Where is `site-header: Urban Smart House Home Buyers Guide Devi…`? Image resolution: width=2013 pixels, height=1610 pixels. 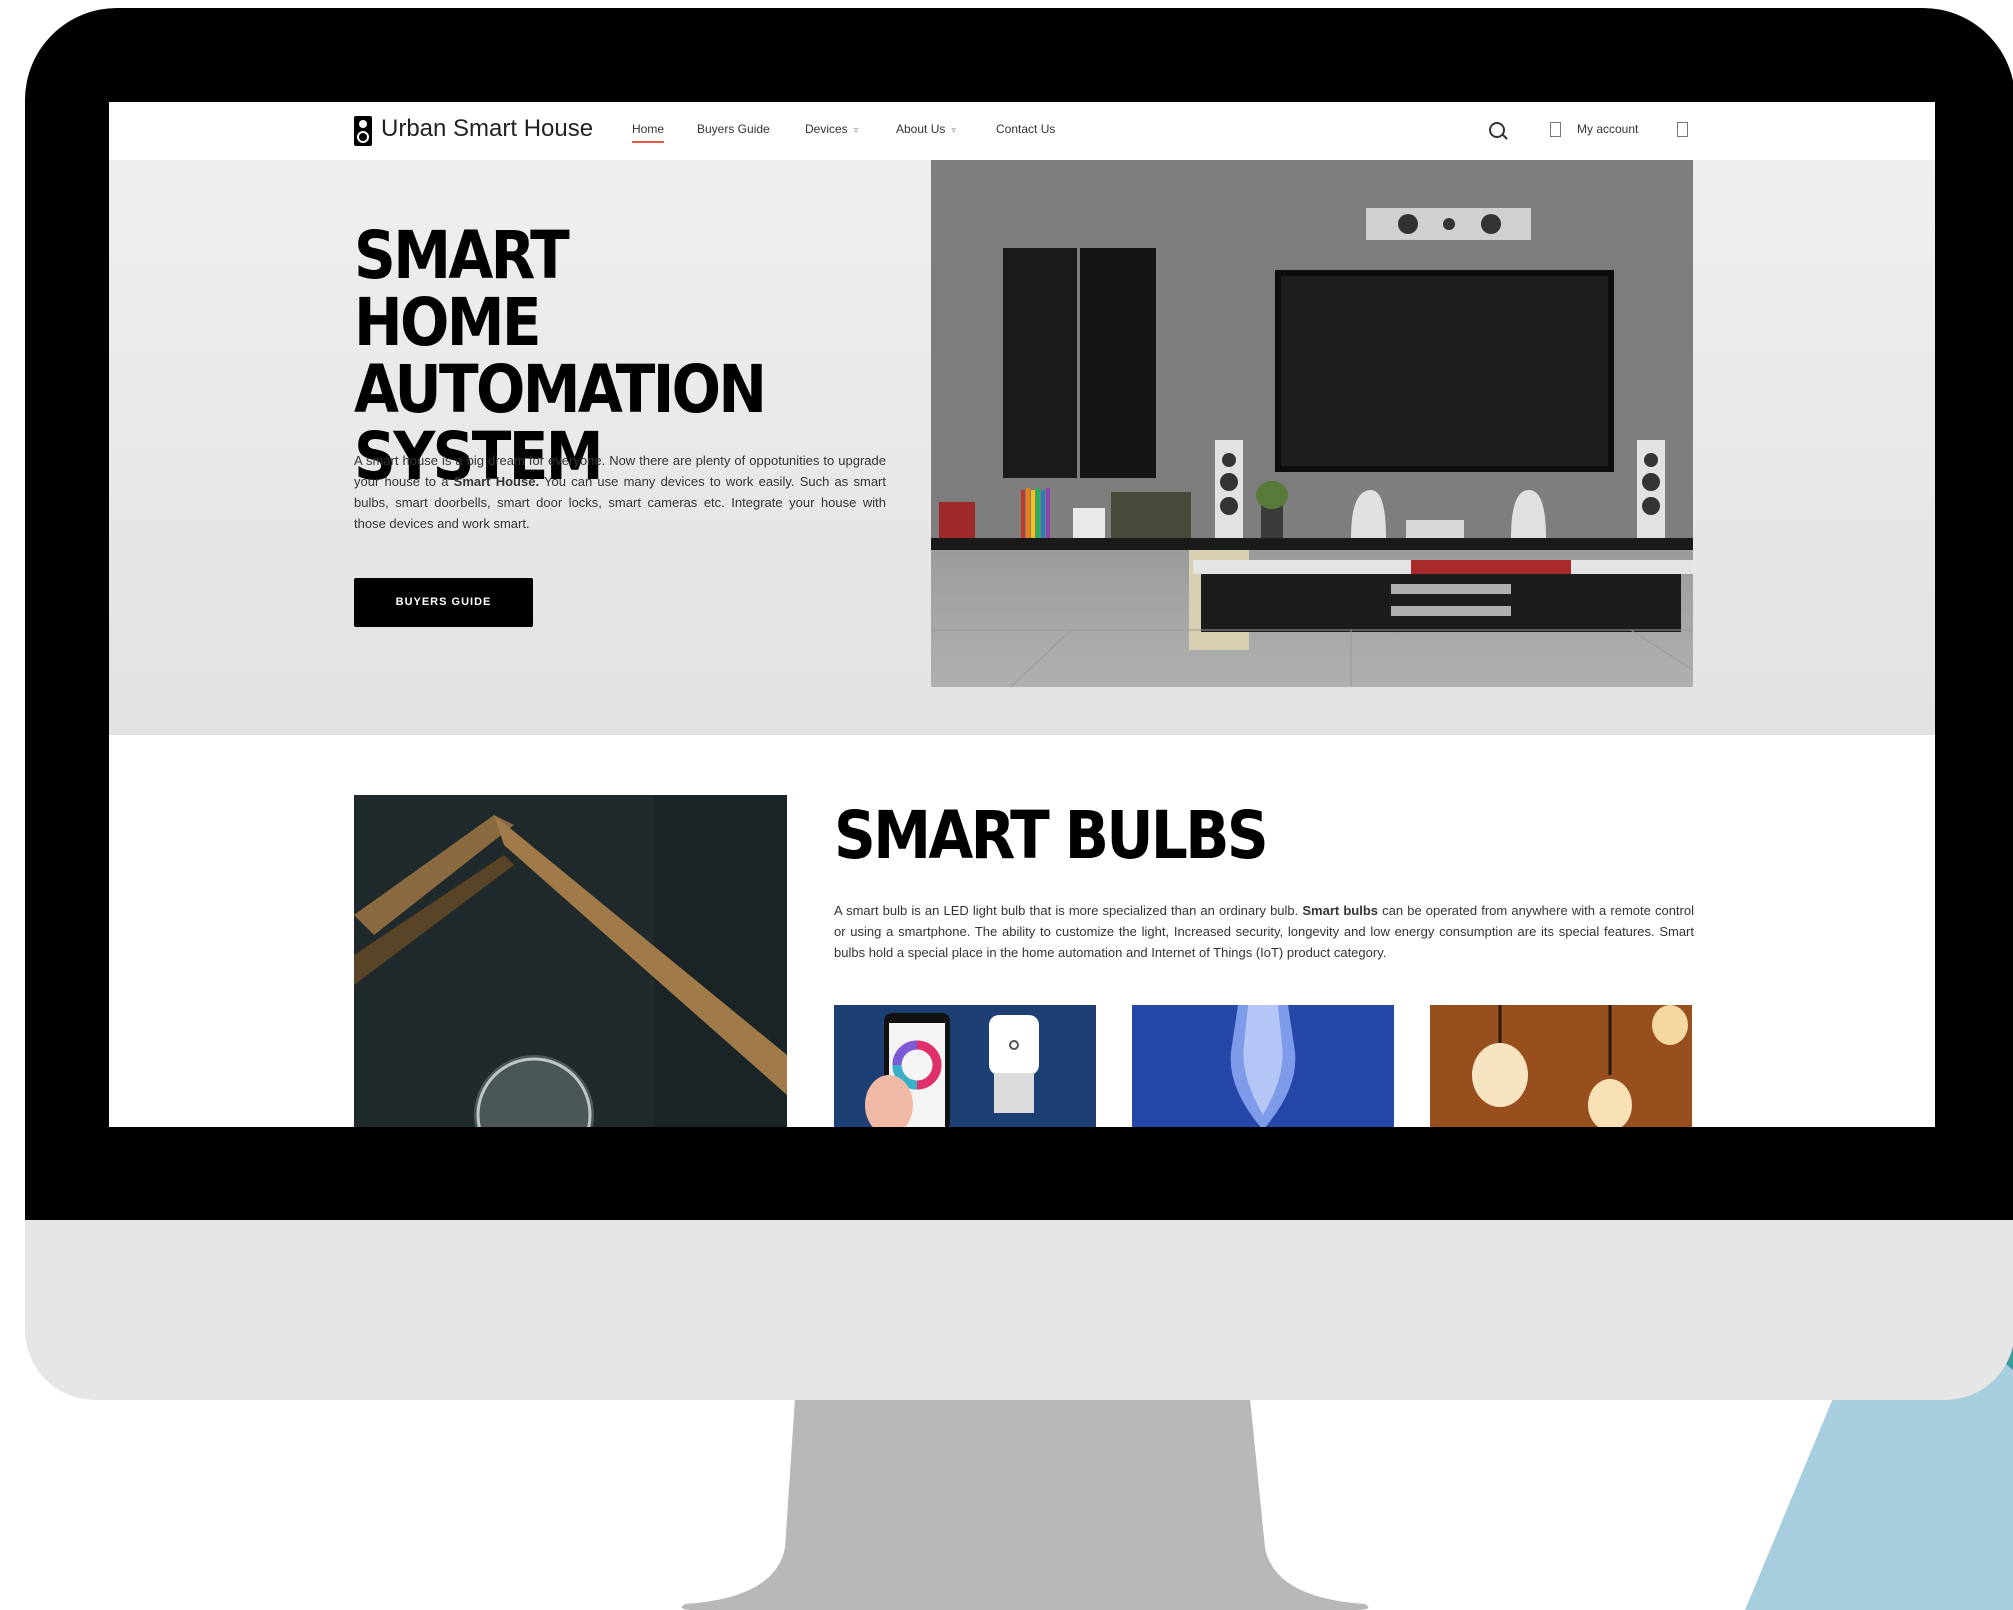
site-header: Urban Smart House Home Buyers Guide Devi… is located at coordinates (1022, 131).